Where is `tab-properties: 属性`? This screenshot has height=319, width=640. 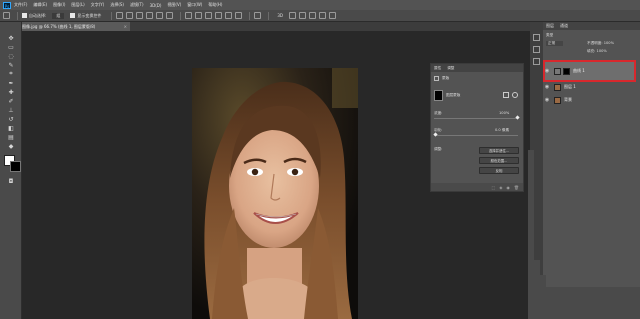
tab-properties: 属性 is located at coordinates (437, 68).